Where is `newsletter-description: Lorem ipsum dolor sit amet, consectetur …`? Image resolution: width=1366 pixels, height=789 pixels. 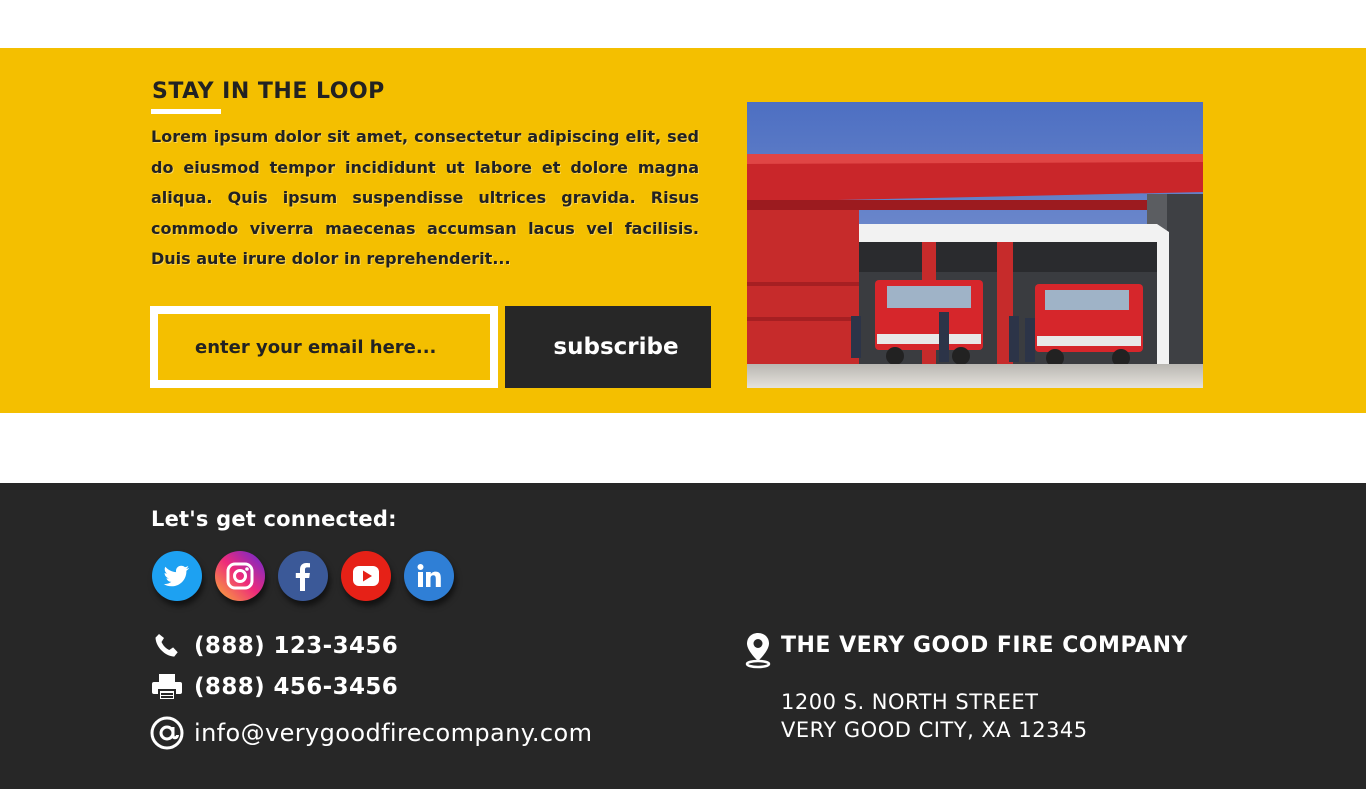 newsletter-description: Lorem ipsum dolor sit amet, consectetur … is located at coordinates (425, 197).